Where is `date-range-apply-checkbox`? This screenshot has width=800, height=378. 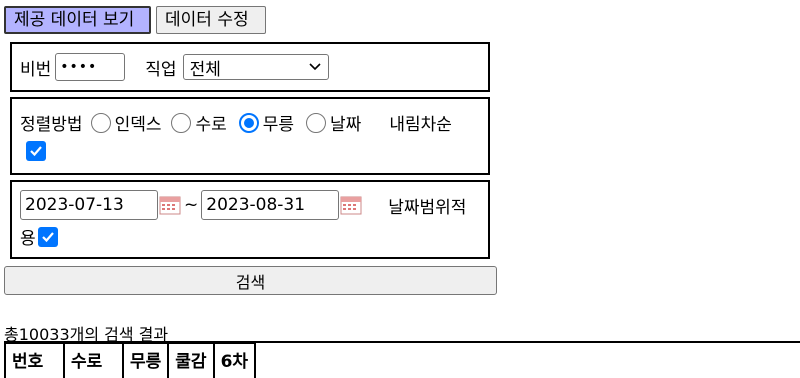 date-range-apply-checkbox is located at coordinates (47, 236).